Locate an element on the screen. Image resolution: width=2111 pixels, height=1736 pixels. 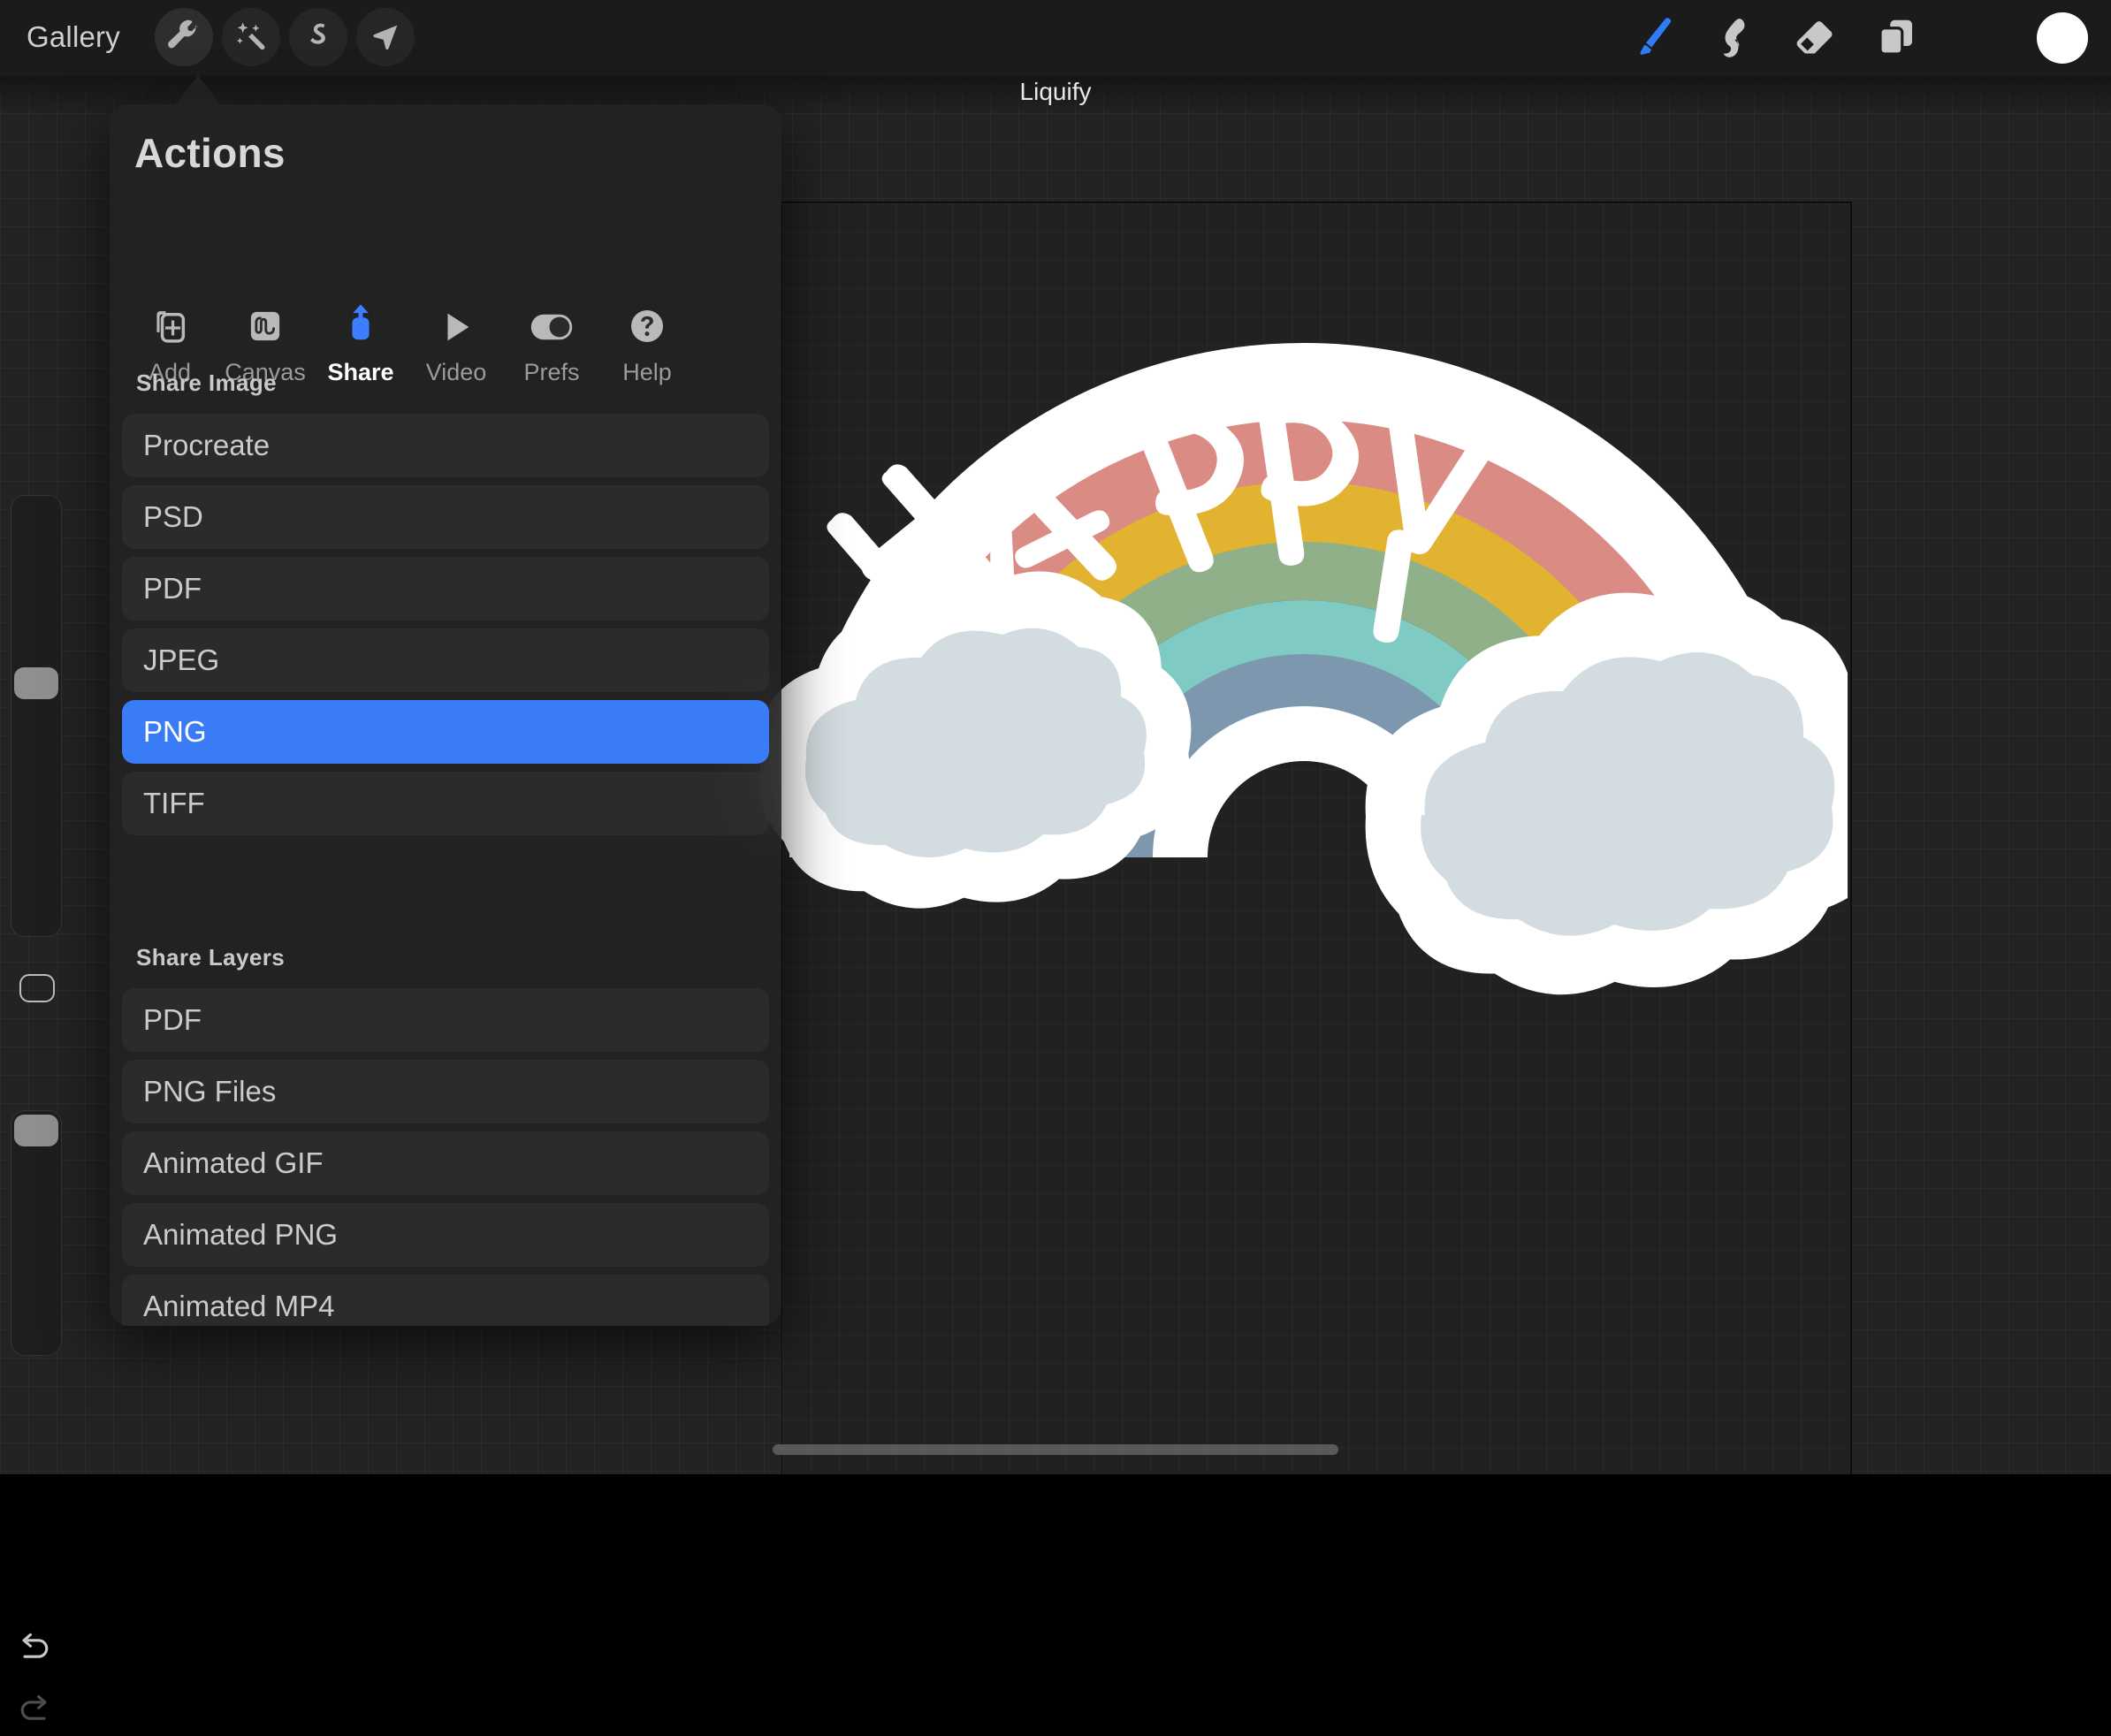
tab-share: Share is located at coordinates (360, 341).